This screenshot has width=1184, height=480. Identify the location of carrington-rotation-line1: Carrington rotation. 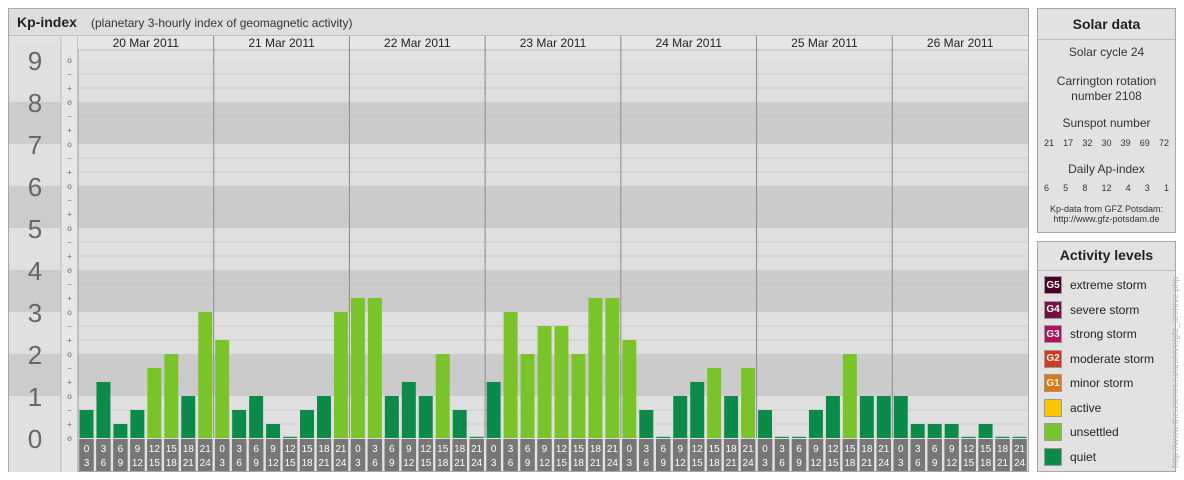
(1106, 81).